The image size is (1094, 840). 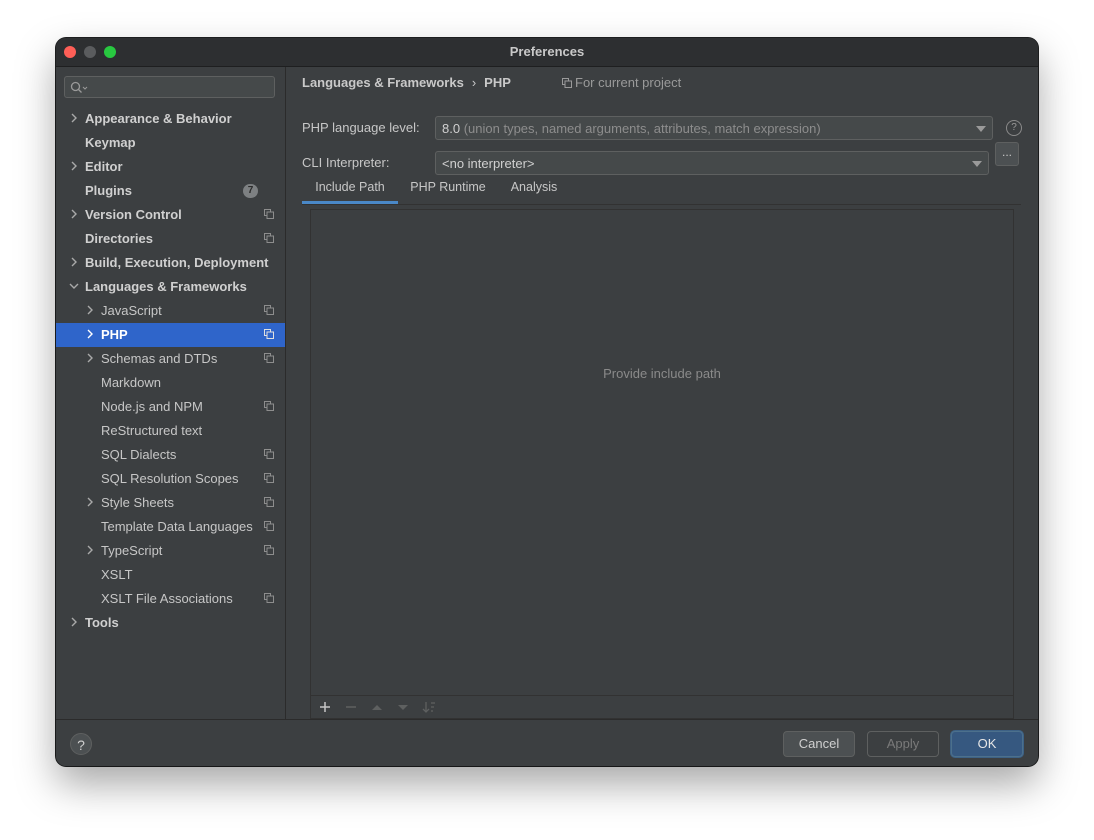 I want to click on sidebar-item-keymap: Keymap, so click(x=170, y=143).